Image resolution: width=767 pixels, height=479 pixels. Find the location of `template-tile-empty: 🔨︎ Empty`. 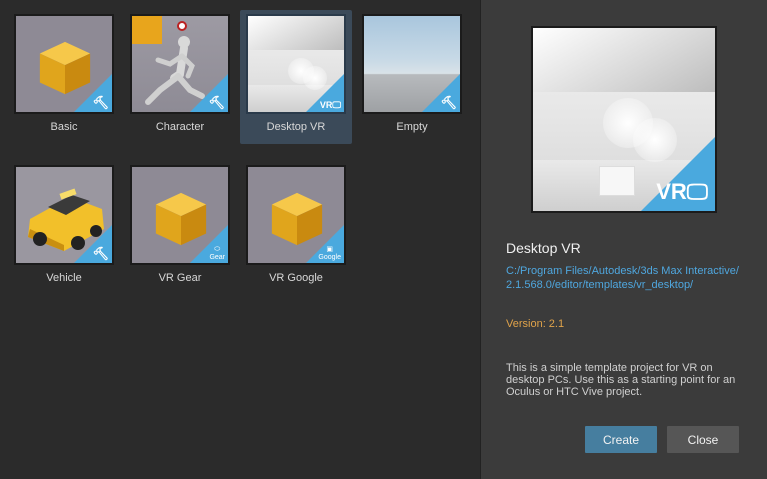

template-tile-empty: 🔨︎ Empty is located at coordinates (412, 77).